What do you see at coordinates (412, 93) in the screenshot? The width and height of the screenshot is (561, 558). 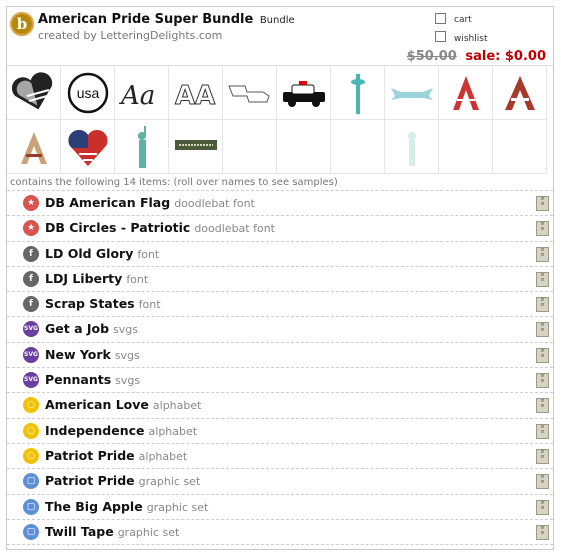 I see `thumbnail-ribbon-banner` at bounding box center [412, 93].